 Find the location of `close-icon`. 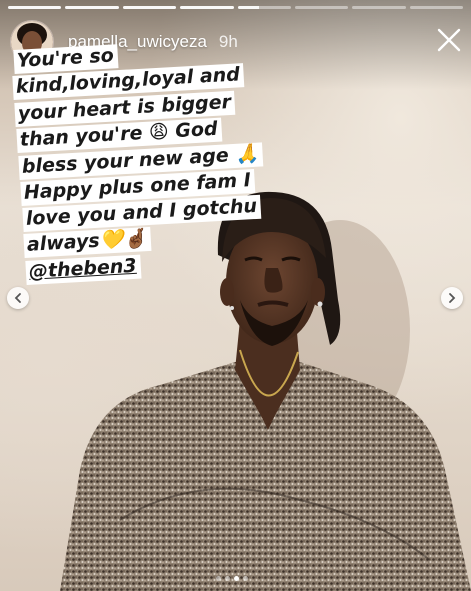

close-icon is located at coordinates (449, 40).